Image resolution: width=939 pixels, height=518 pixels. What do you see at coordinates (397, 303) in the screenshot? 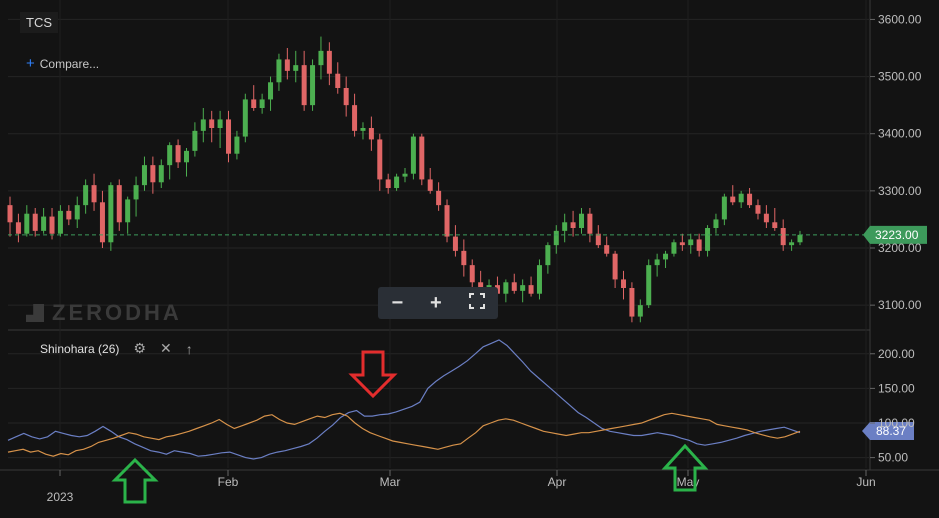
I see `zoom-out-button: −` at bounding box center [397, 303].